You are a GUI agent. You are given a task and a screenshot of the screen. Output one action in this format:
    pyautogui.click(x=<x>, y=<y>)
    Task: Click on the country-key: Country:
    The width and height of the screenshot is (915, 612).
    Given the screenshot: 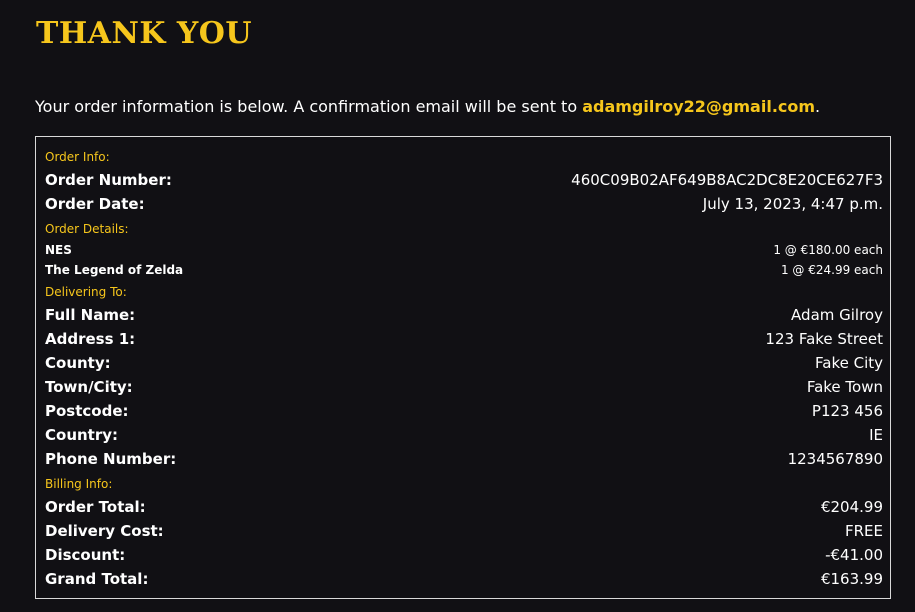 What is the action you would take?
    pyautogui.click(x=82, y=435)
    